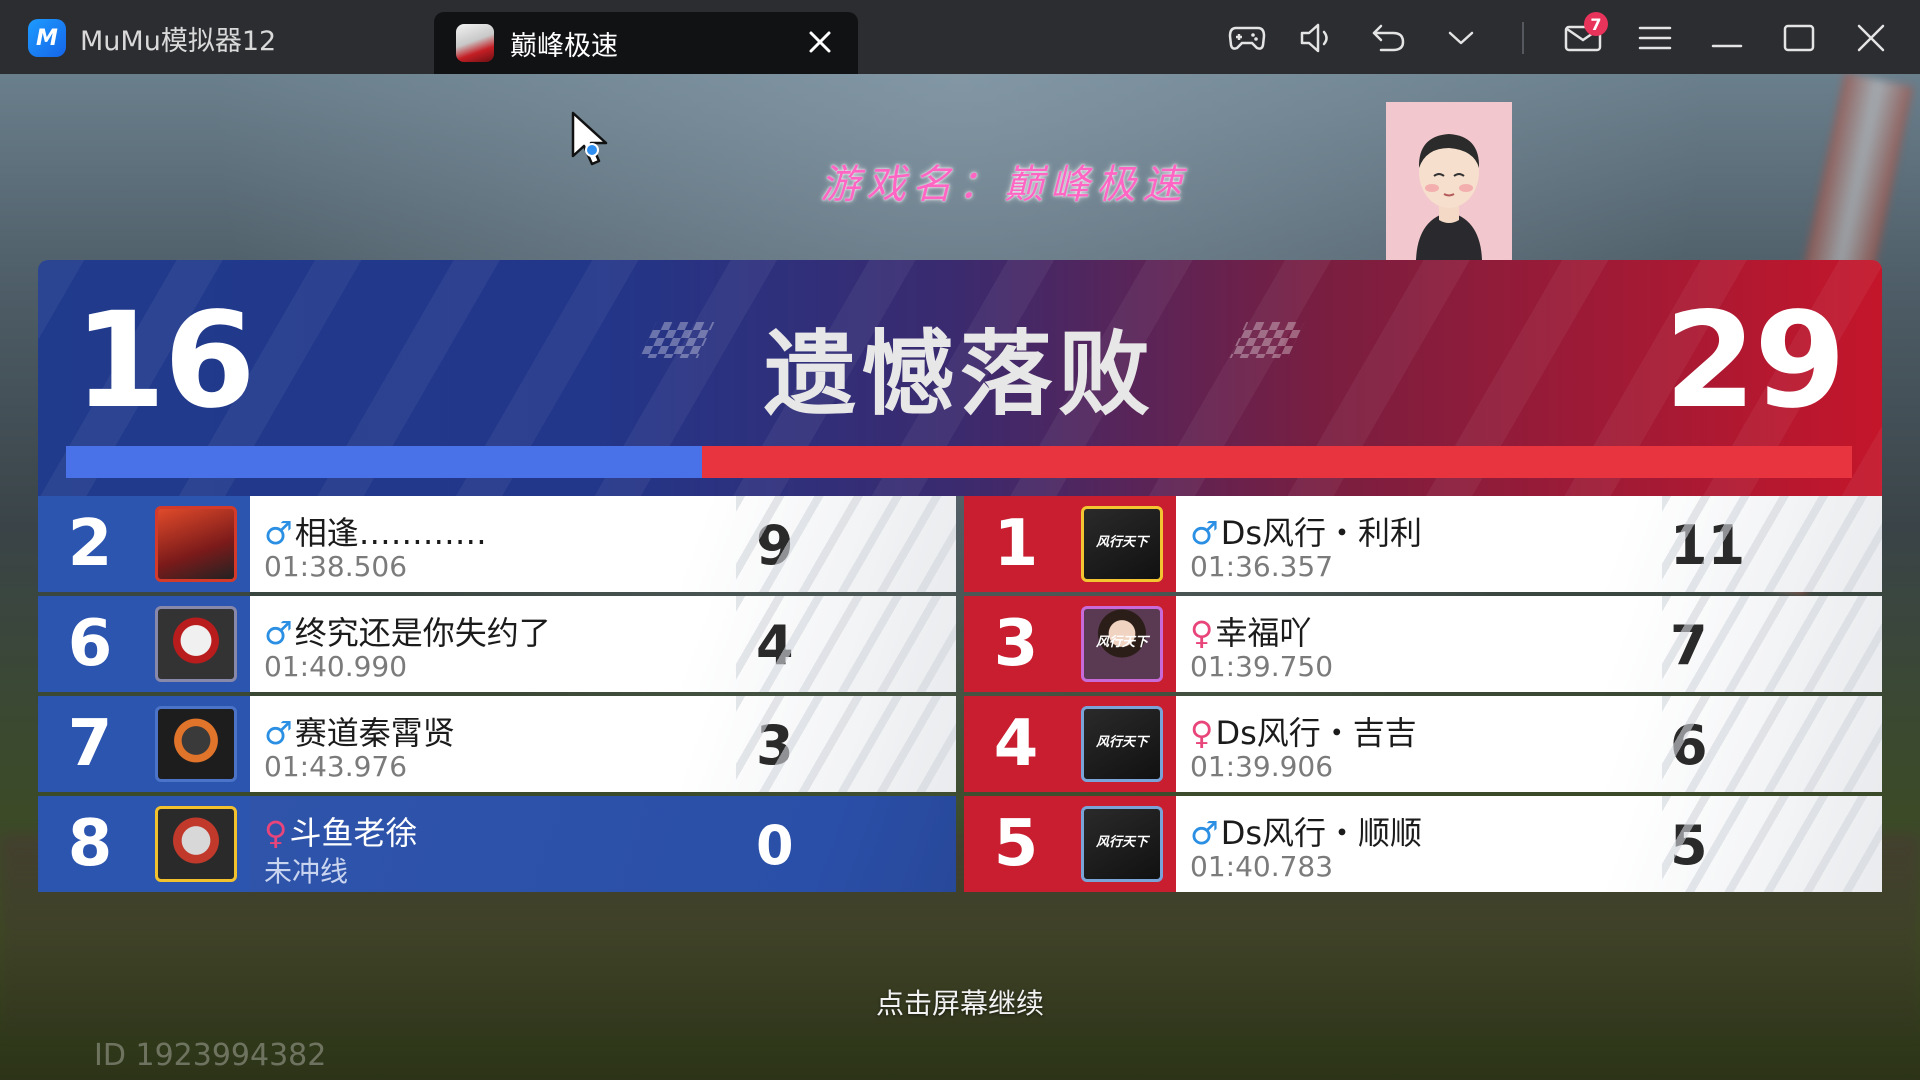  Describe the element at coordinates (178, 41) in the screenshot. I see `emulator-app-name: MuMu模拟器12` at that location.